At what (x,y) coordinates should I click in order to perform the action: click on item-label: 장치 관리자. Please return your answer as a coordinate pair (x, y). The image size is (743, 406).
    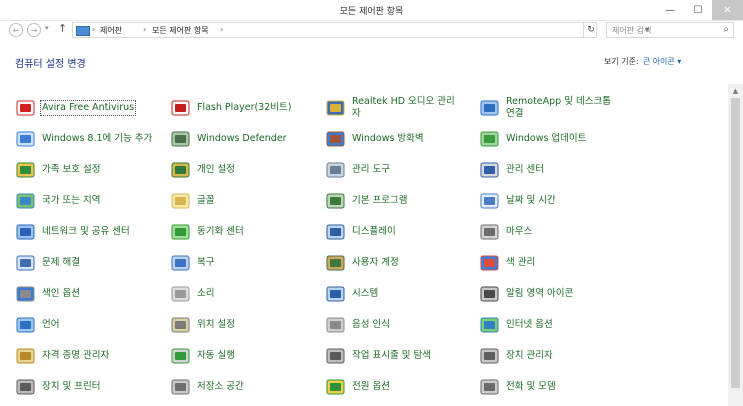
    Looking at the image, I should click on (529, 356).